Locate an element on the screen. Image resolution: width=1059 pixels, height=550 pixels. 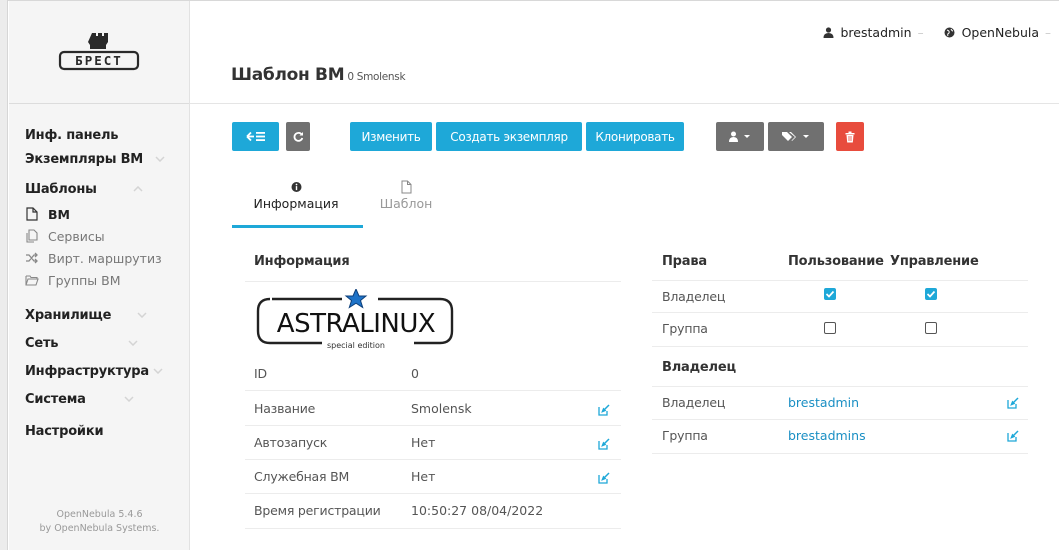
perm-group-use-checkbox is located at coordinates (830, 328).